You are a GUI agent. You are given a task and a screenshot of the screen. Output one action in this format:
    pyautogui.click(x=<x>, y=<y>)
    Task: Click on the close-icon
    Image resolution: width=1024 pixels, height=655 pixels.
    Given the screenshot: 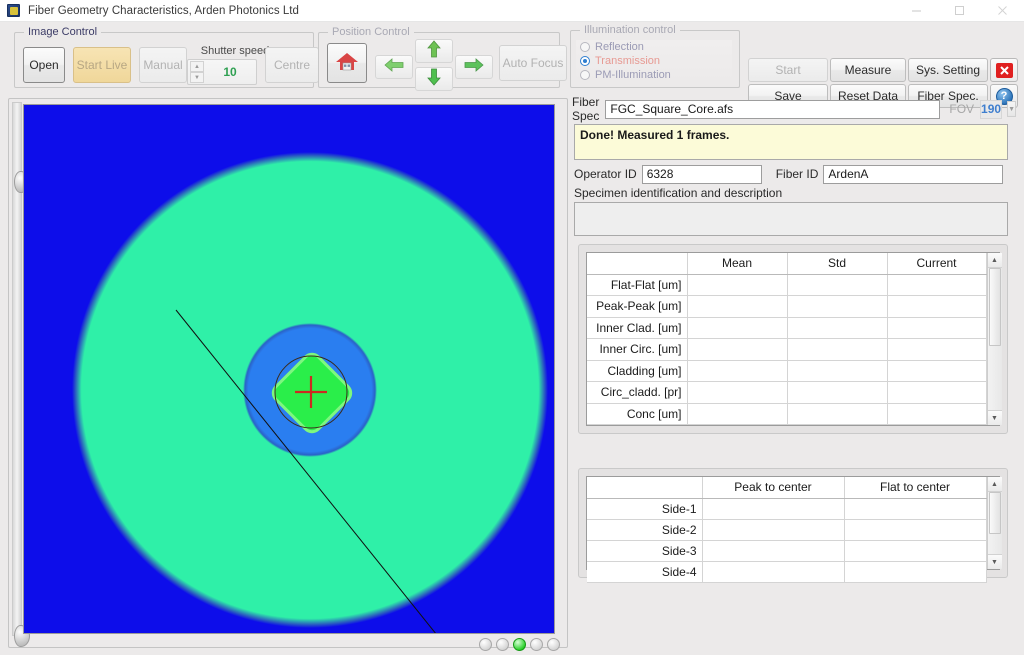 What is the action you would take?
    pyautogui.click(x=1002, y=11)
    